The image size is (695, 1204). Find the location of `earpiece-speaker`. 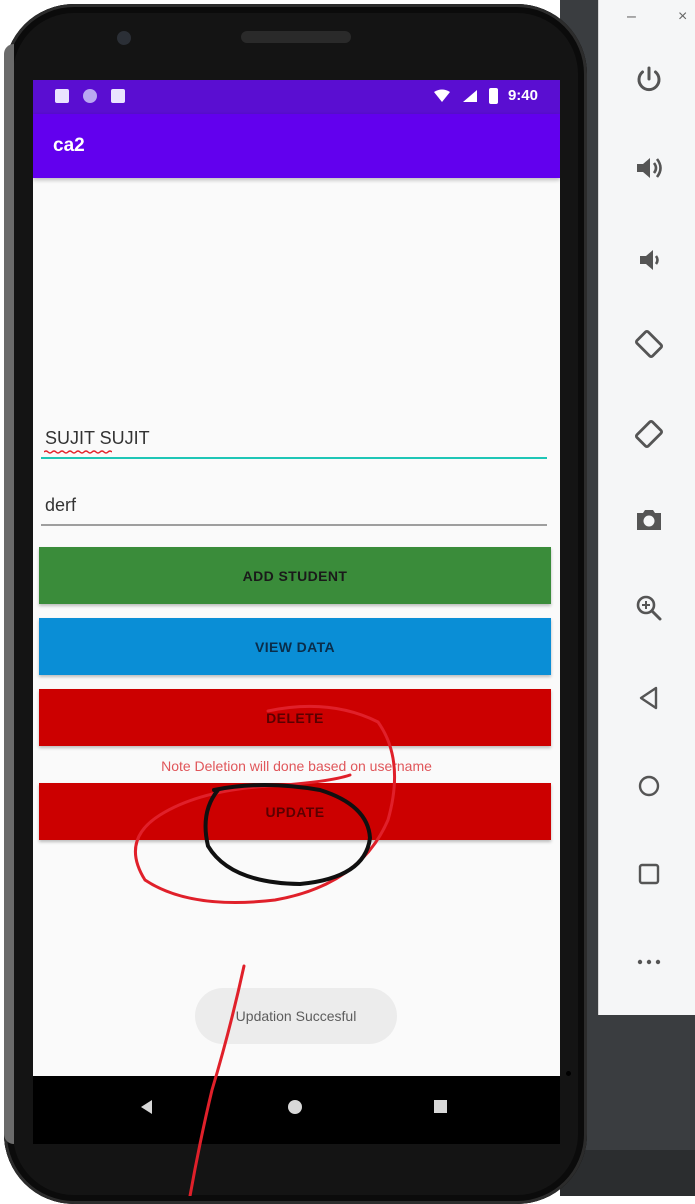

earpiece-speaker is located at coordinates (296, 37).